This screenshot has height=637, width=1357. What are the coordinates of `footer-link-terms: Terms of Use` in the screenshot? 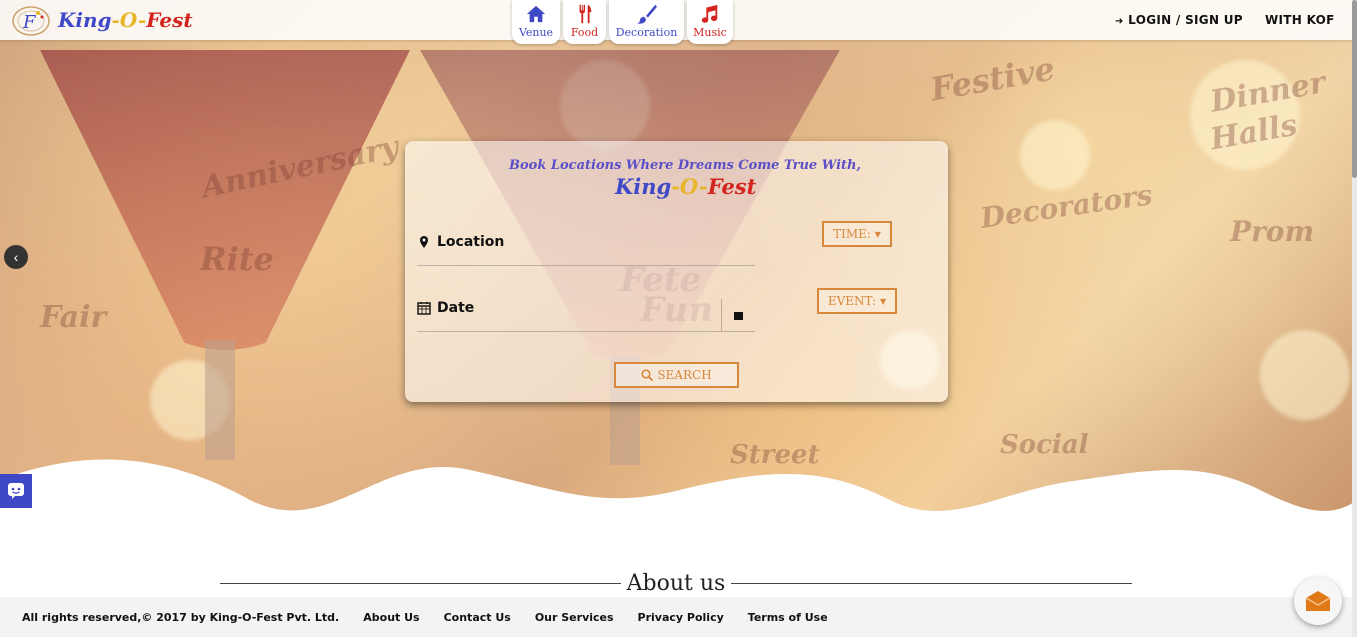 It's located at (788, 617).